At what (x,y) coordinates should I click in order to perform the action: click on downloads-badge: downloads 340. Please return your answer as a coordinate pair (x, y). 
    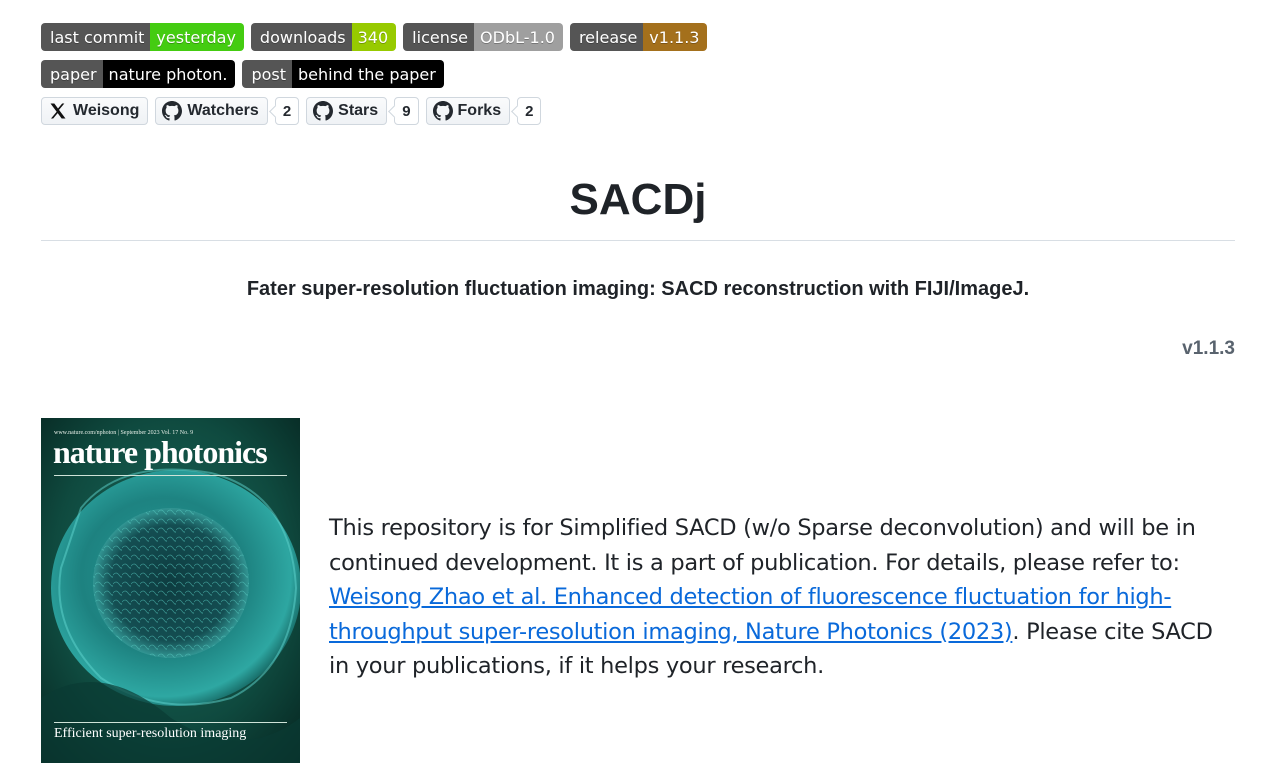
    Looking at the image, I should click on (323, 37).